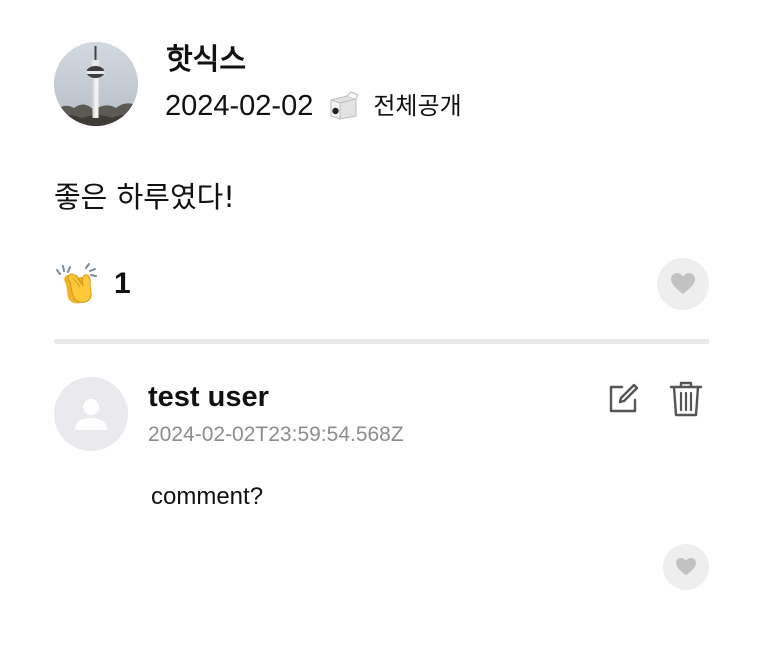  What do you see at coordinates (208, 397) in the screenshot?
I see `comment-author-name: test user` at bounding box center [208, 397].